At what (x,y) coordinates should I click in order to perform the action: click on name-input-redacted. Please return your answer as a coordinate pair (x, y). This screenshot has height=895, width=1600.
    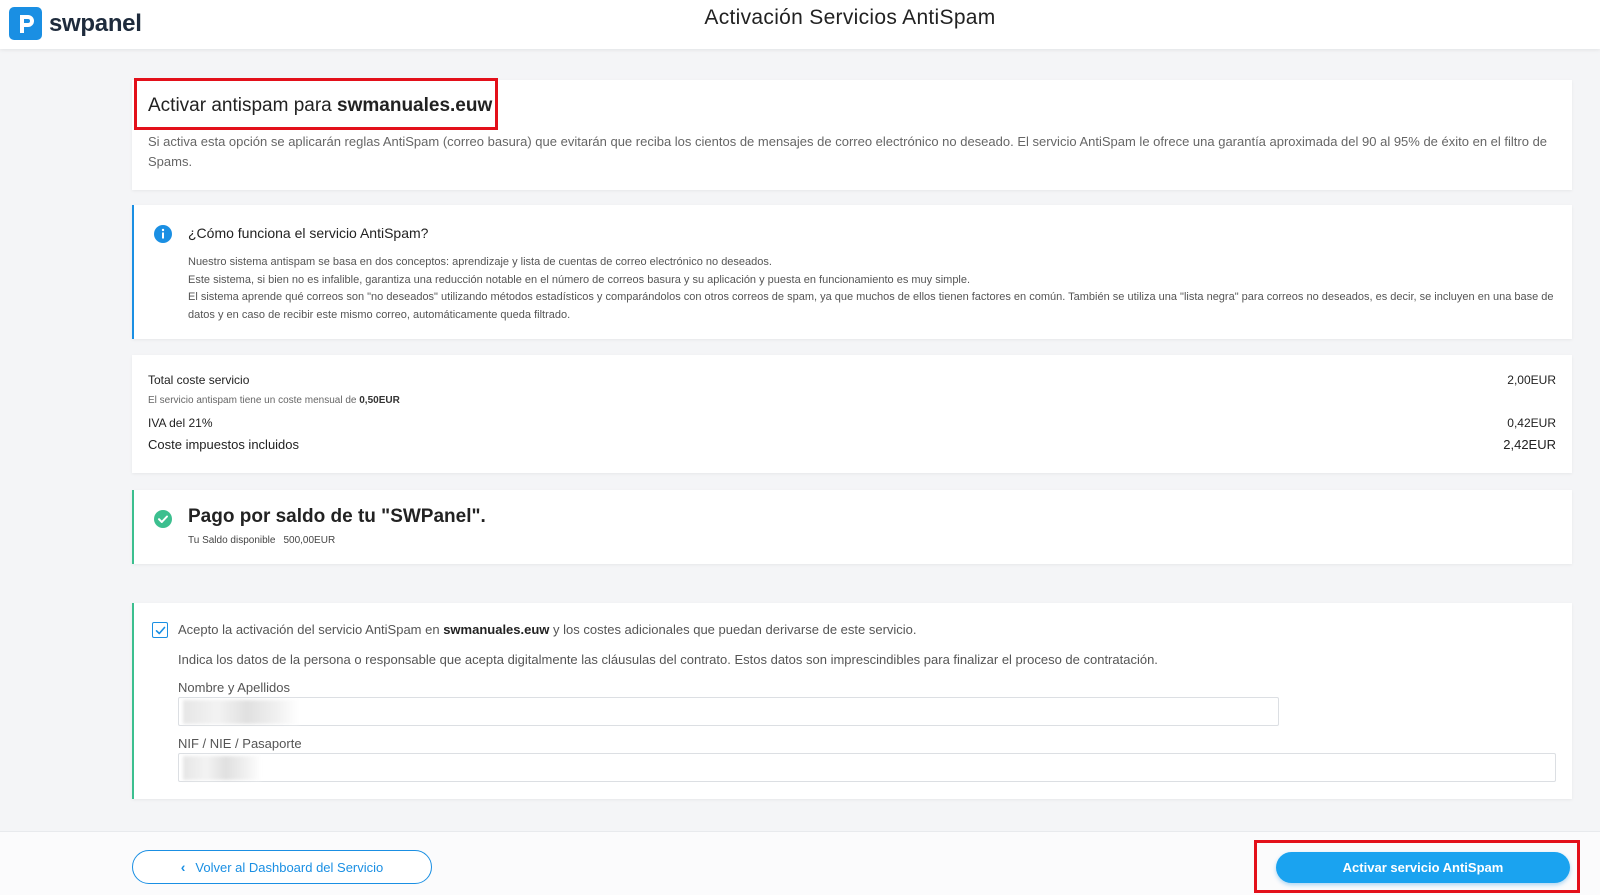
    Looking at the image, I should click on (241, 712).